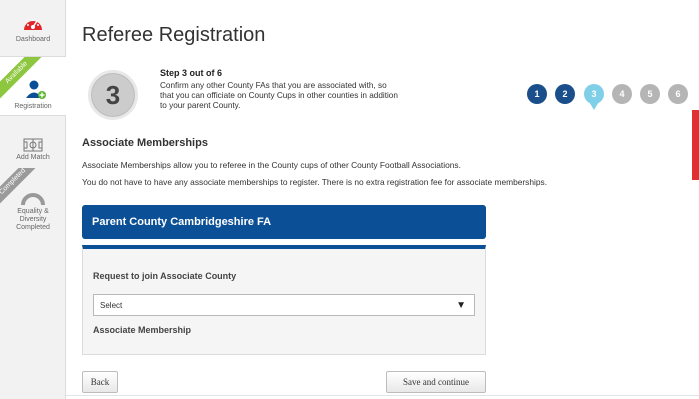 This screenshot has width=699, height=399. I want to click on parent-county-header: Parent County Cambridgeshire FA, so click(284, 222).